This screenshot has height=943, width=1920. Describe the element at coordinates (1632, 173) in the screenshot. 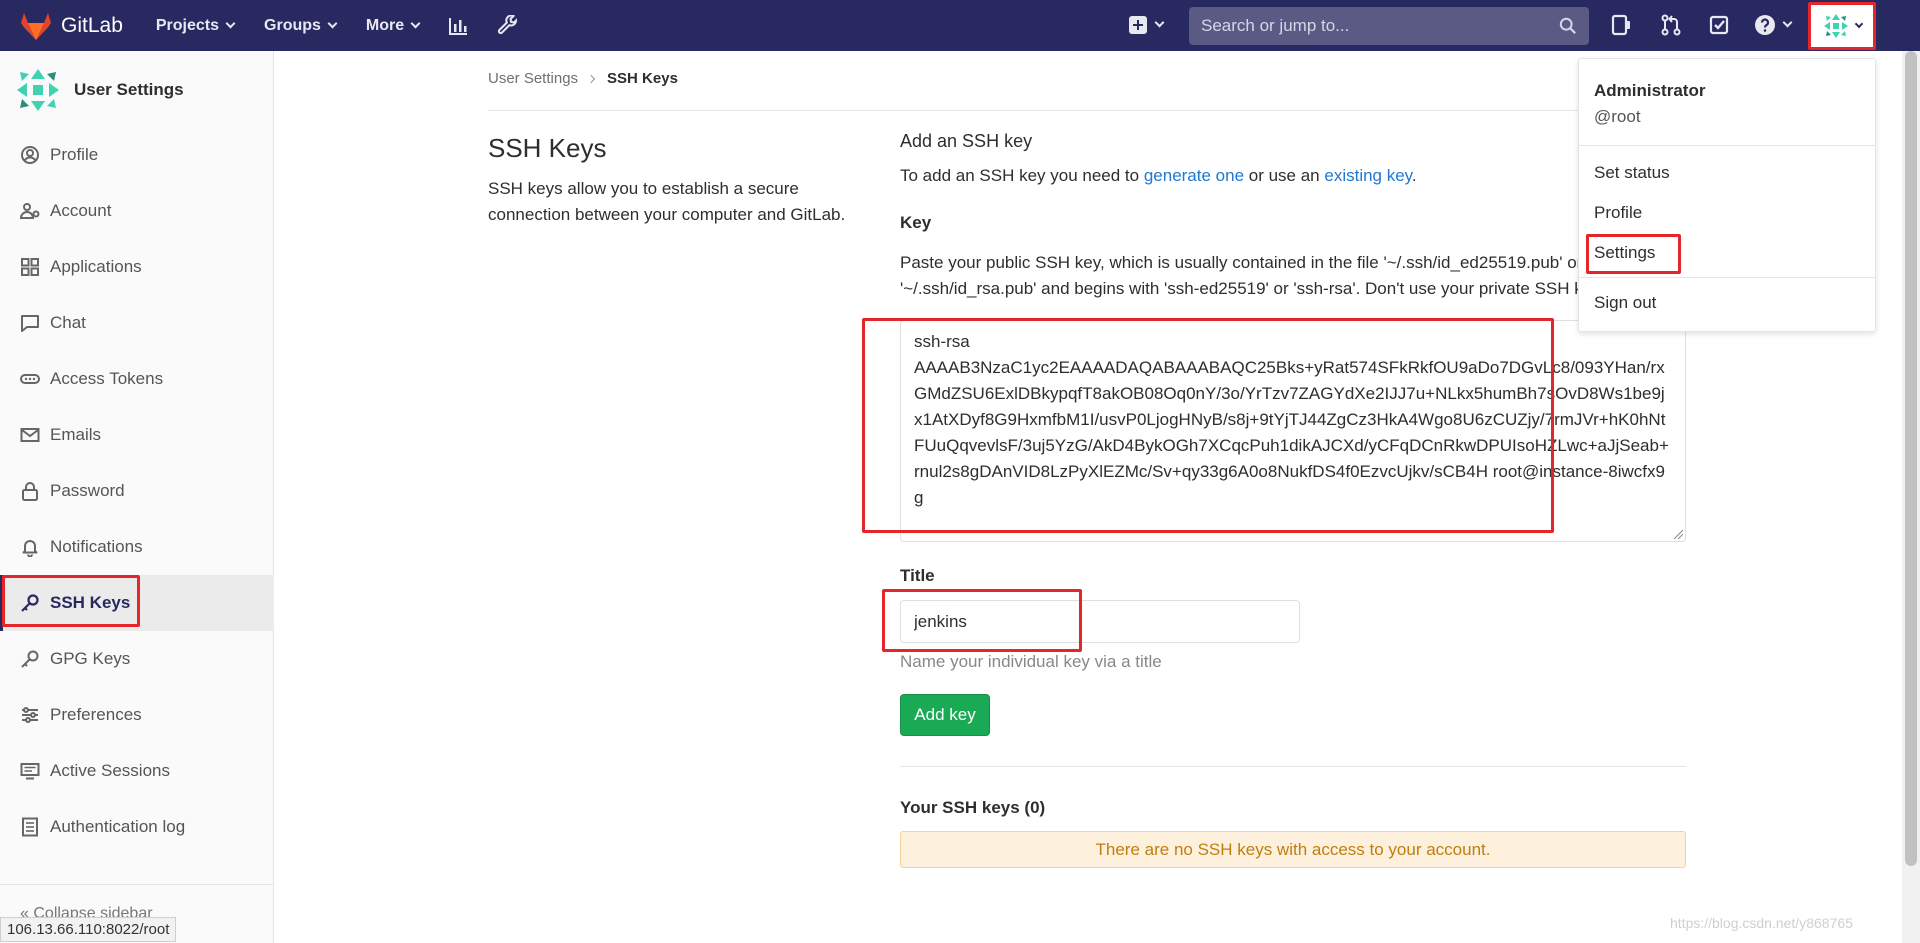

I see `menu-item-set-status: Set status` at that location.